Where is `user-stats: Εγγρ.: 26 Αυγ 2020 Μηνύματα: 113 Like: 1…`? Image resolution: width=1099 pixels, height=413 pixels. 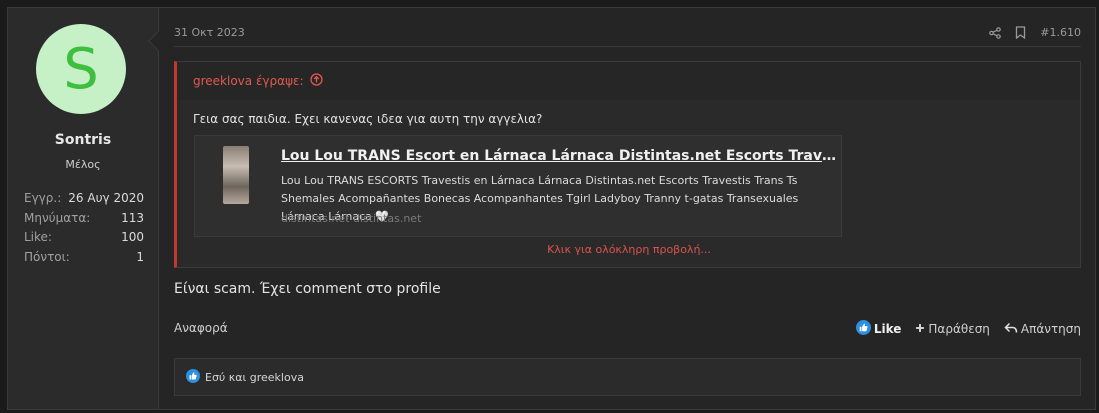
user-stats: Εγγρ.: 26 Αυγ 2020 Μηνύματα: 113 Like: 1… is located at coordinates (84, 228).